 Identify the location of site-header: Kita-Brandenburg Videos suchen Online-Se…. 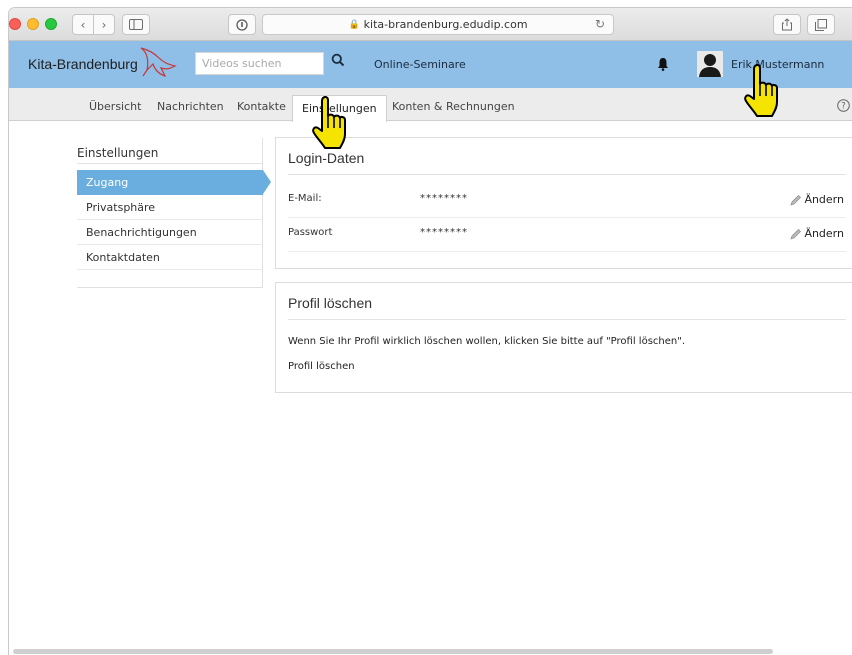
(430, 64).